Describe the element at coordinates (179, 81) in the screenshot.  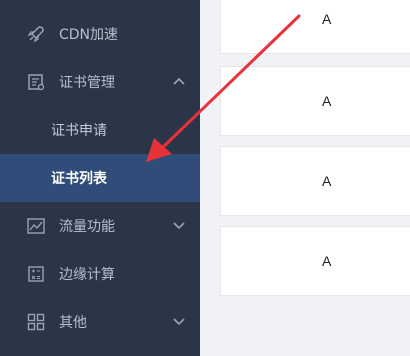
I see `chevron-up-icon` at that location.